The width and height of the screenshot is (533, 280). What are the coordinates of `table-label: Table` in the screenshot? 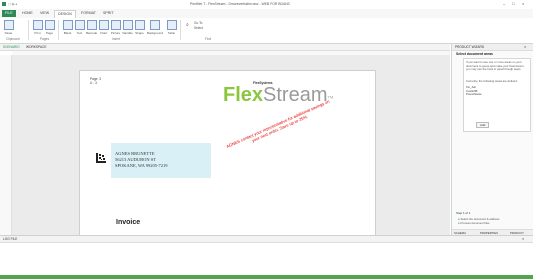 It's located at (171, 33).